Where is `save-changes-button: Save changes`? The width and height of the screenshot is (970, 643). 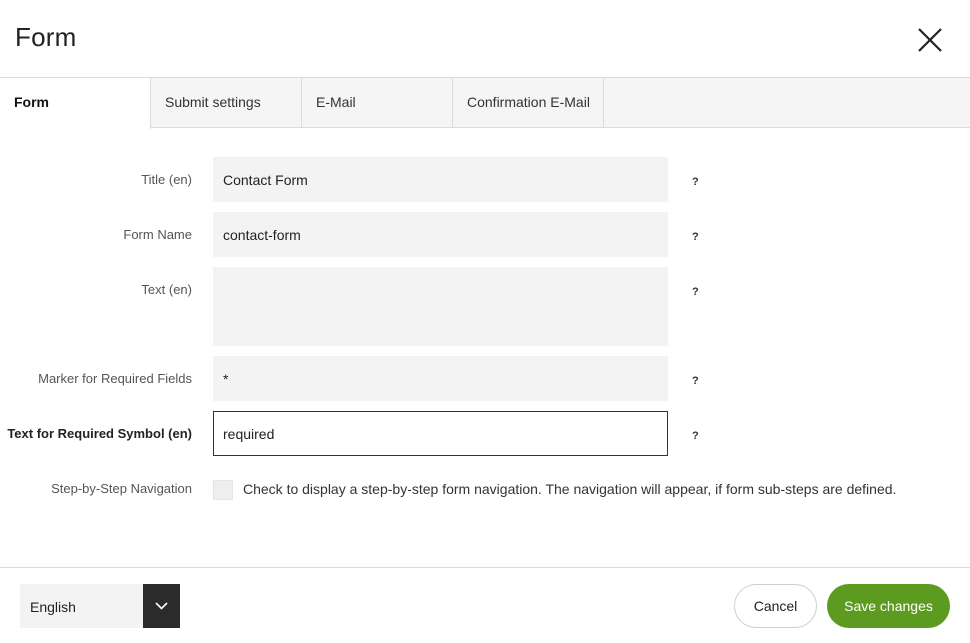
save-changes-button: Save changes is located at coordinates (888, 606).